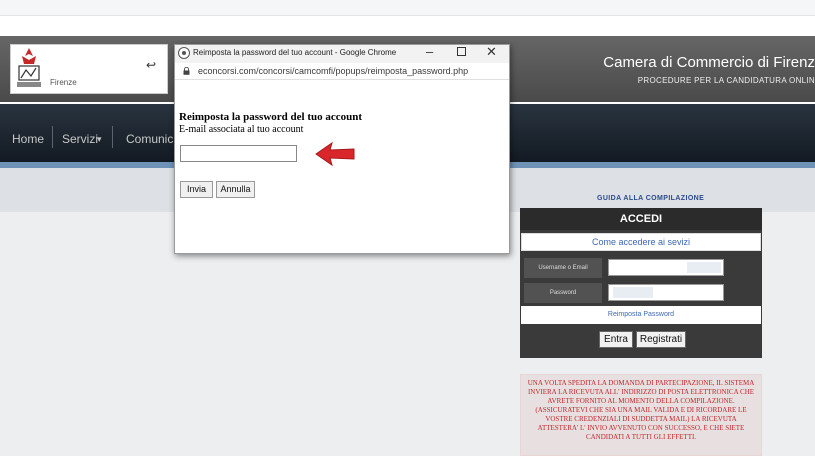 This screenshot has width=815, height=456. I want to click on site-title: Camera di Commercio di Firenz, so click(709, 62).